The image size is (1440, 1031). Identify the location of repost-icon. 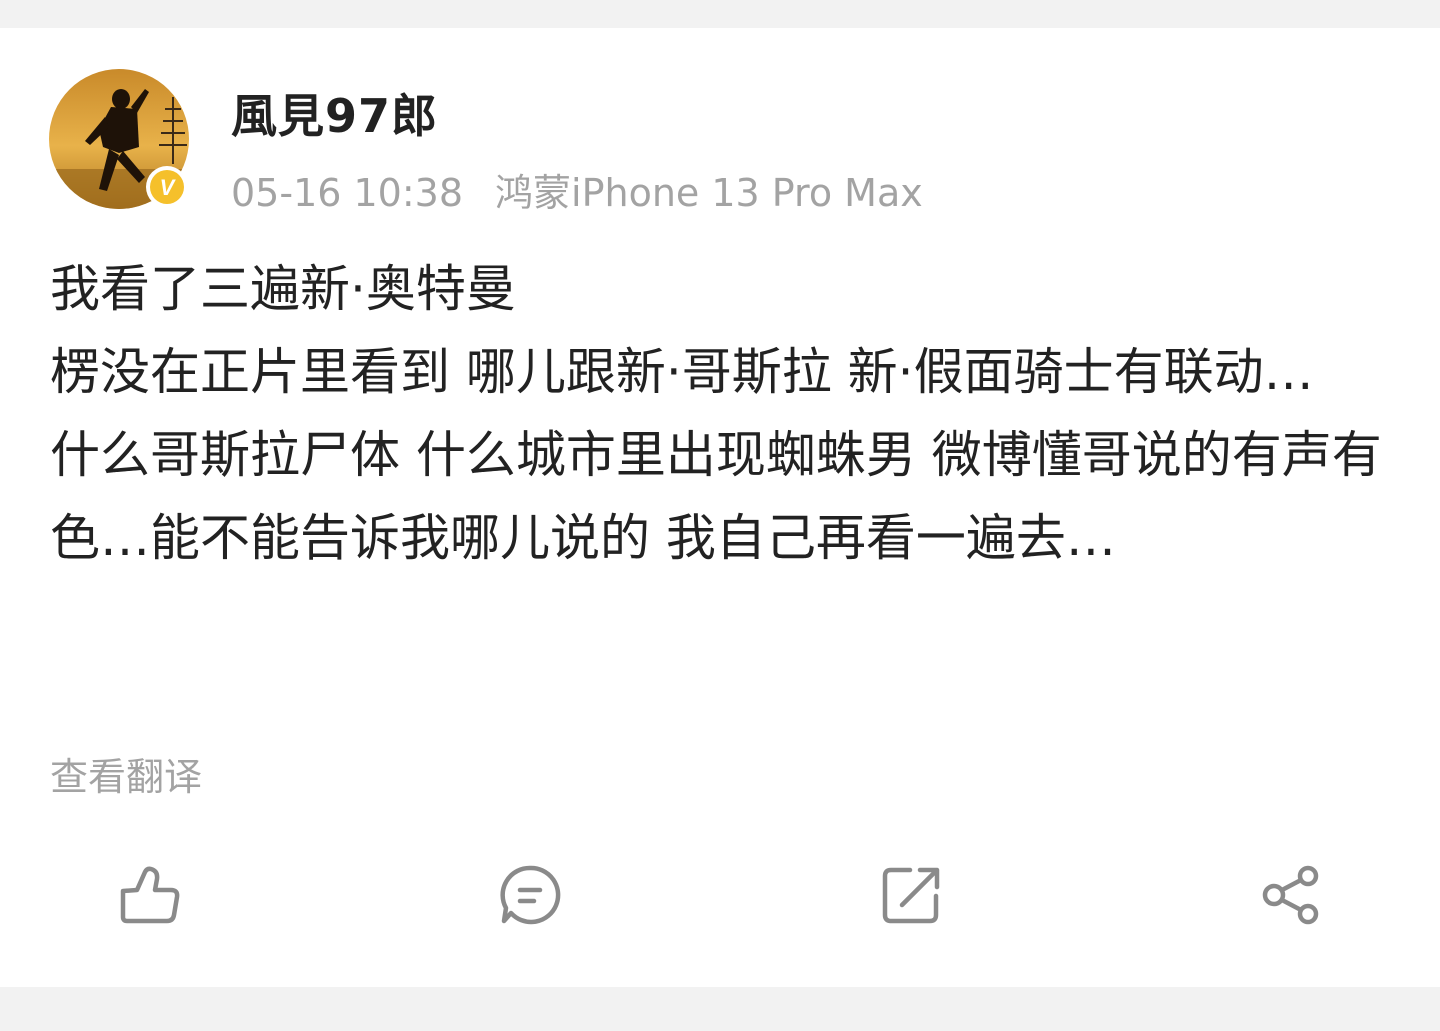
(911, 895).